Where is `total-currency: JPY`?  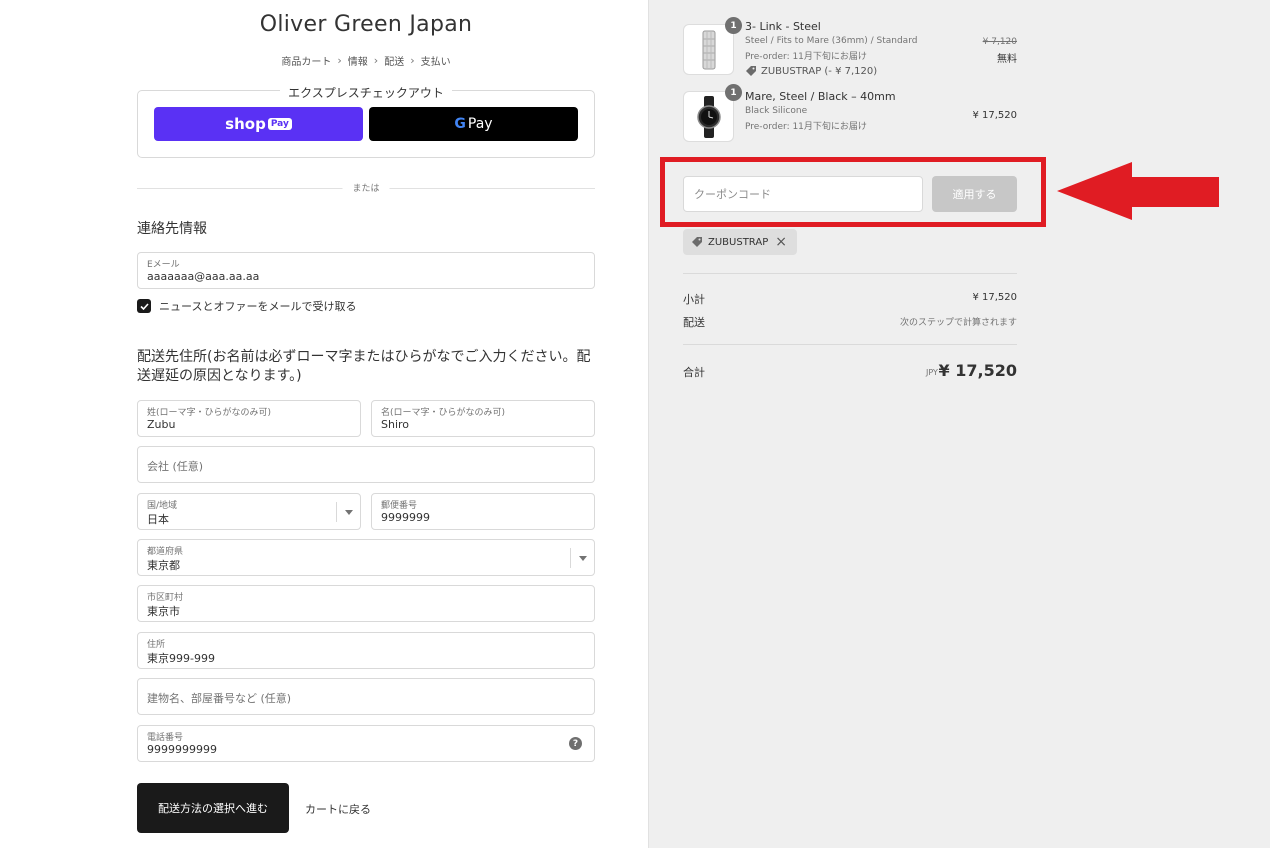 total-currency: JPY is located at coordinates (932, 372).